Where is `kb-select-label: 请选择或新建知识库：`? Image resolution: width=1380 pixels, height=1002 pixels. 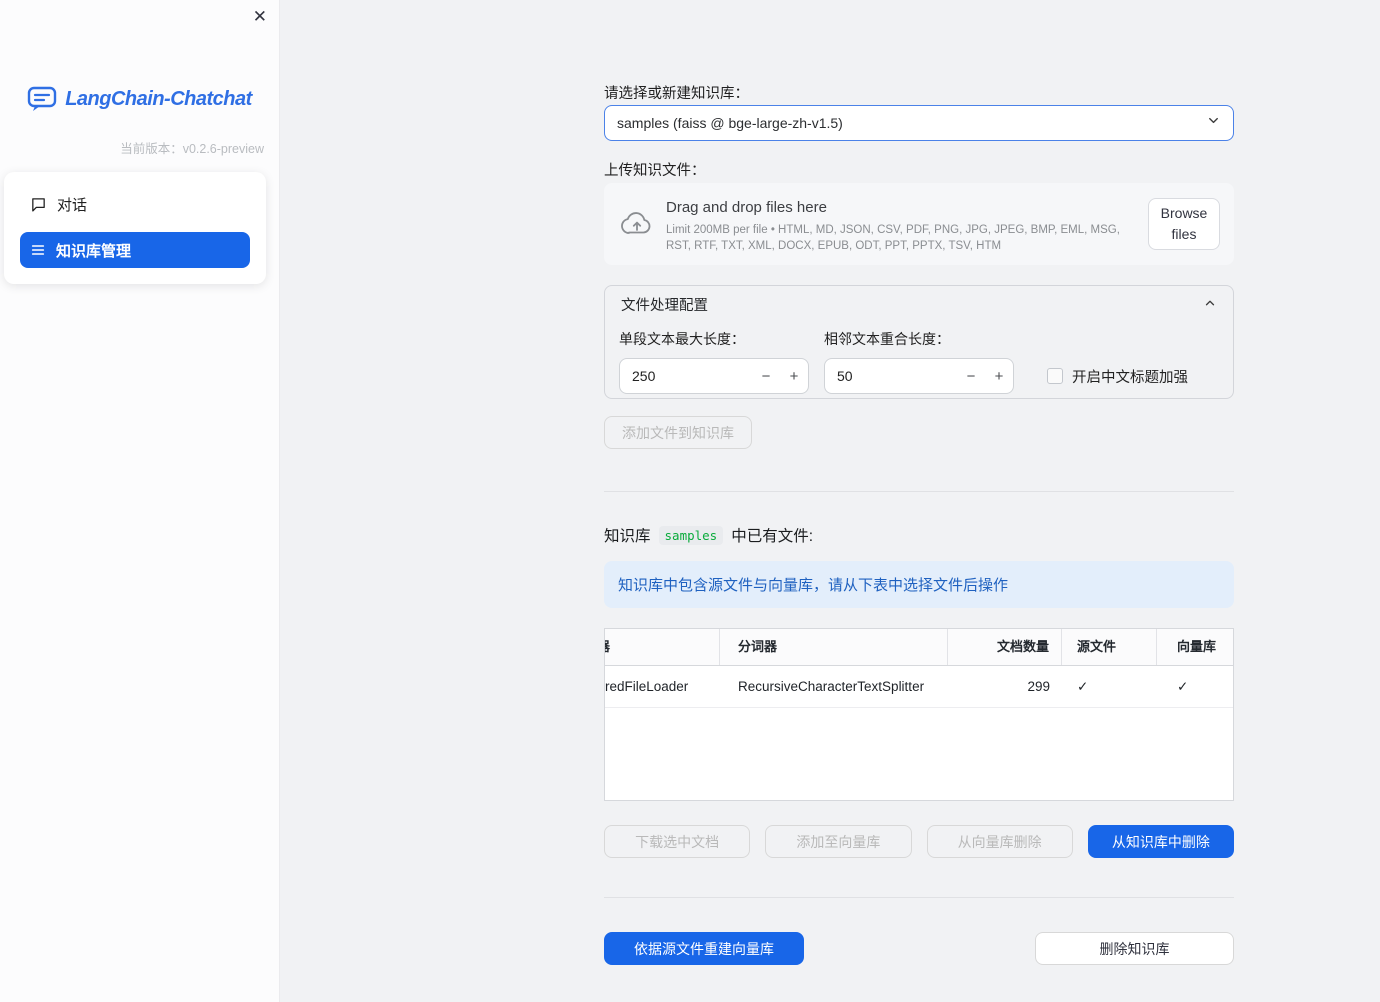
kb-select-label: 请选择或新建知识库： is located at coordinates (676, 94).